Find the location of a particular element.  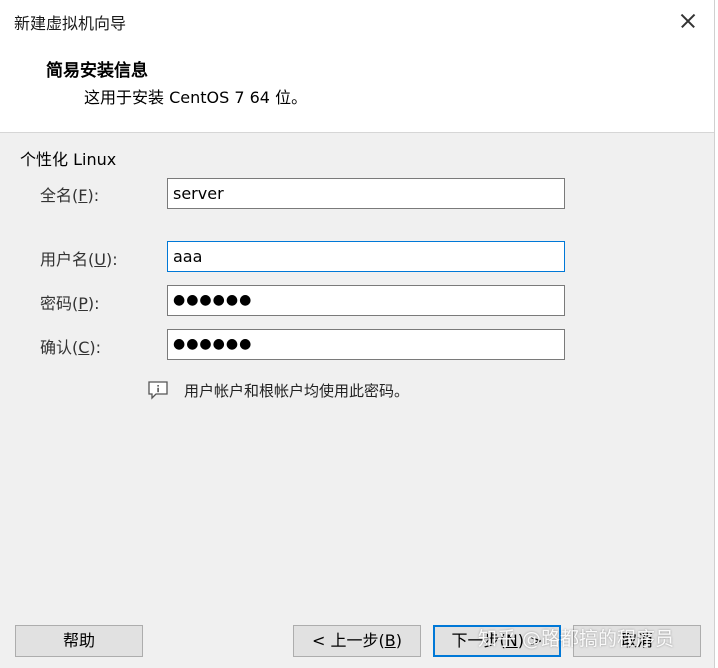

title-bar: 新建虚拟机向导 is located at coordinates (357, 21).